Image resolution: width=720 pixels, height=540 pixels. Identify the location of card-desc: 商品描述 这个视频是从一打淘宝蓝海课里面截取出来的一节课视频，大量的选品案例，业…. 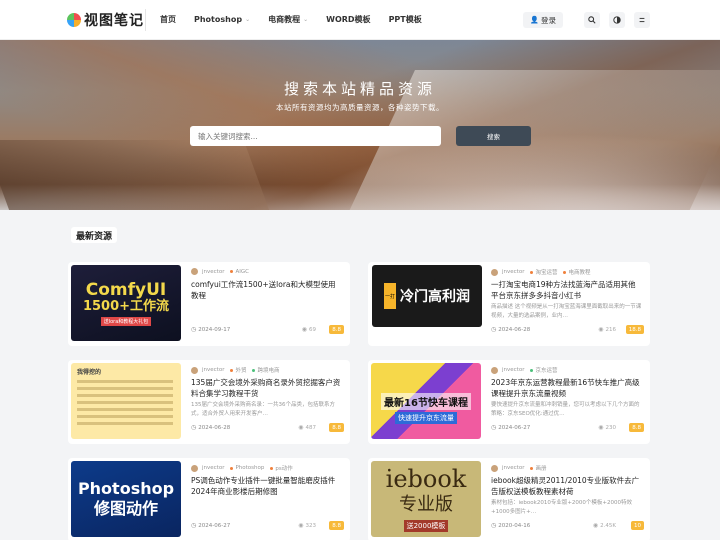
(566, 311).